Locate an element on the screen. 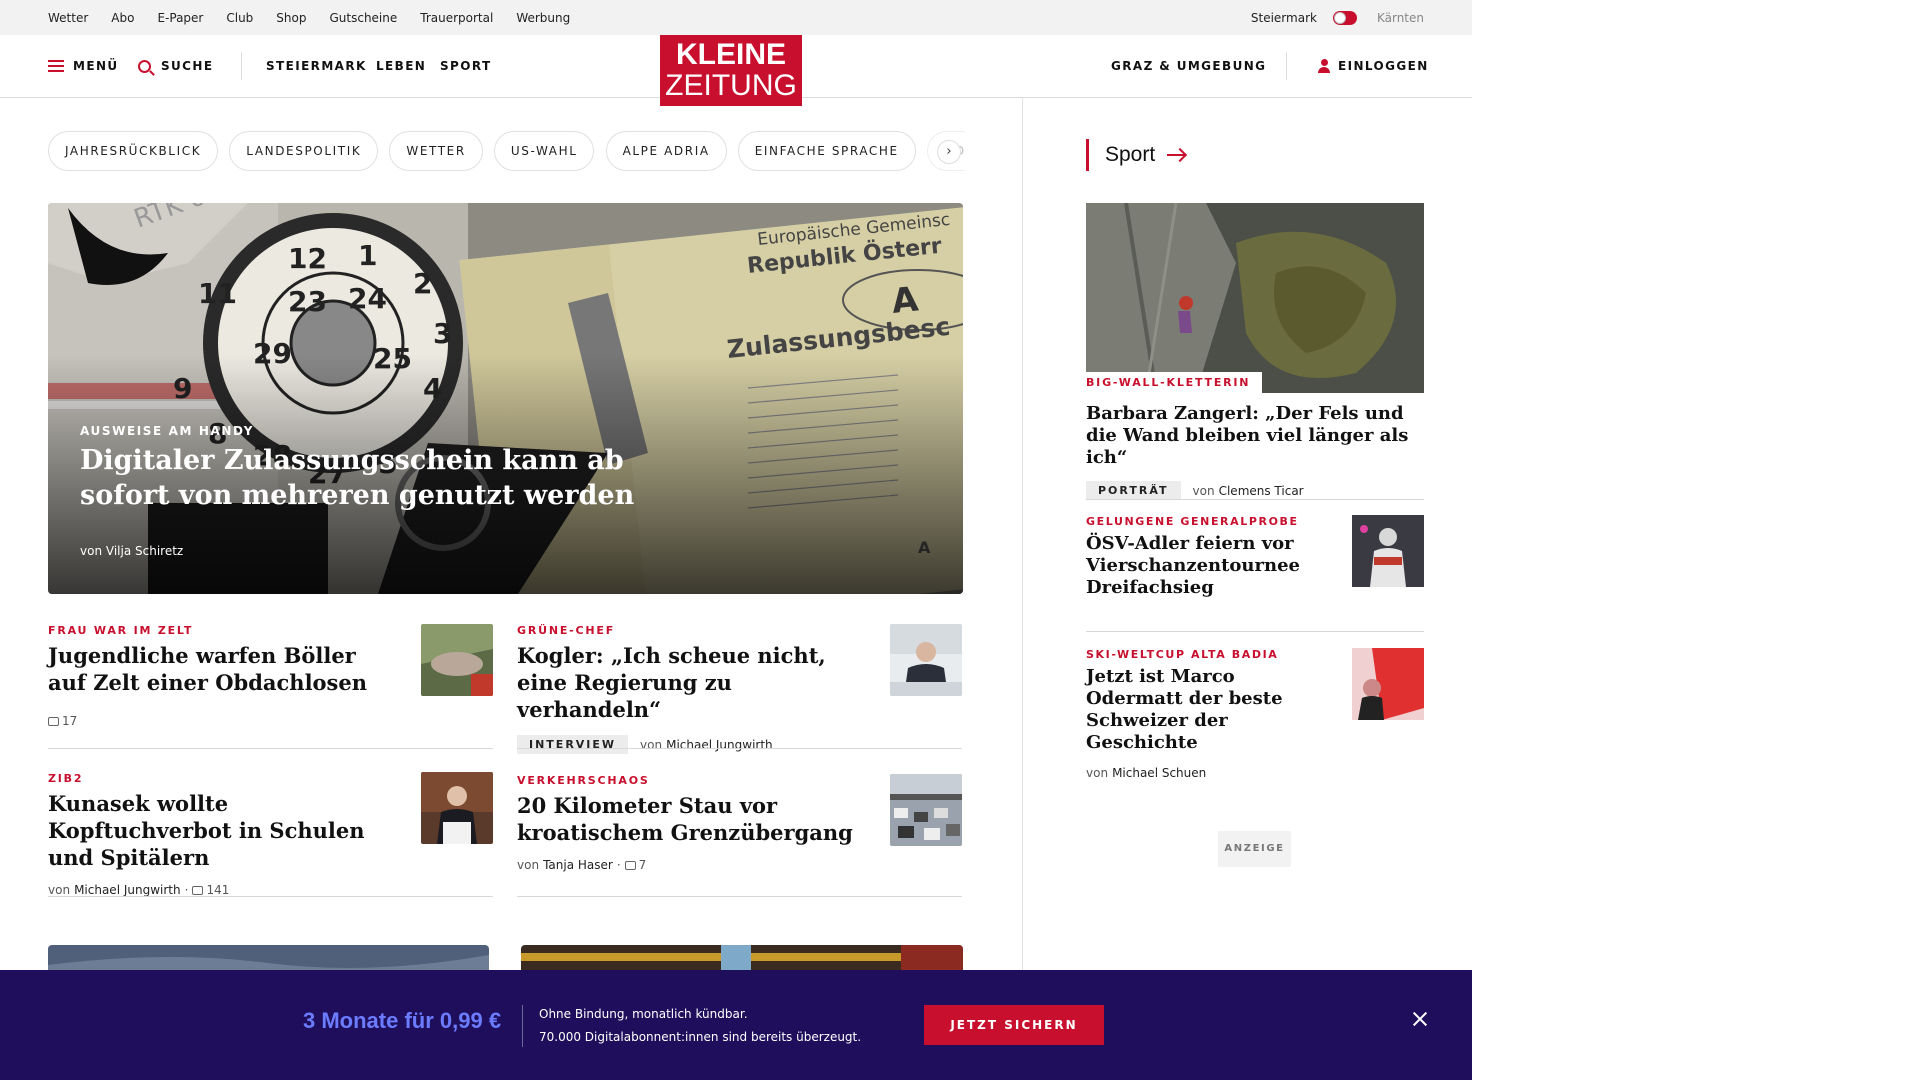  section-header-sport: Sport is located at coordinates (1136, 155).